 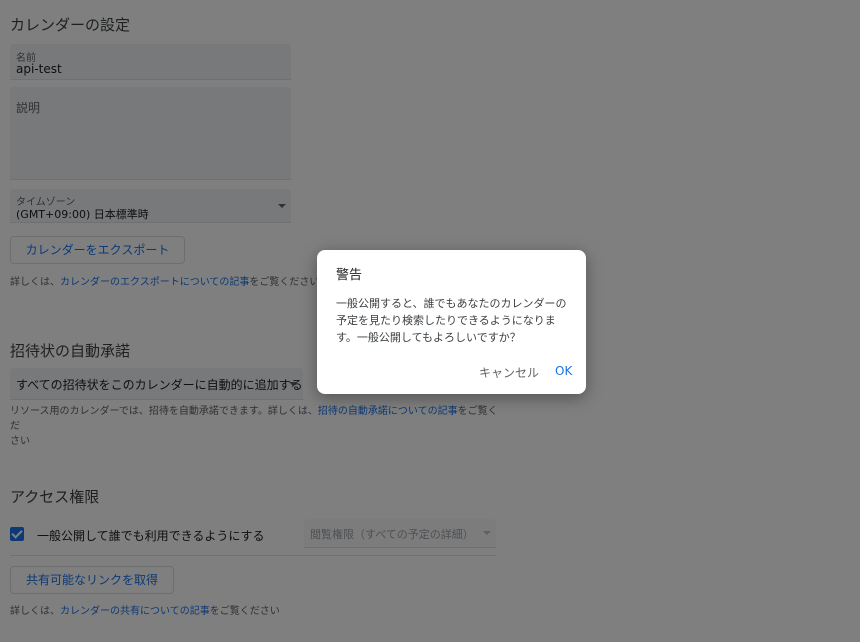 I want to click on ok-button: OK, so click(x=563, y=371).